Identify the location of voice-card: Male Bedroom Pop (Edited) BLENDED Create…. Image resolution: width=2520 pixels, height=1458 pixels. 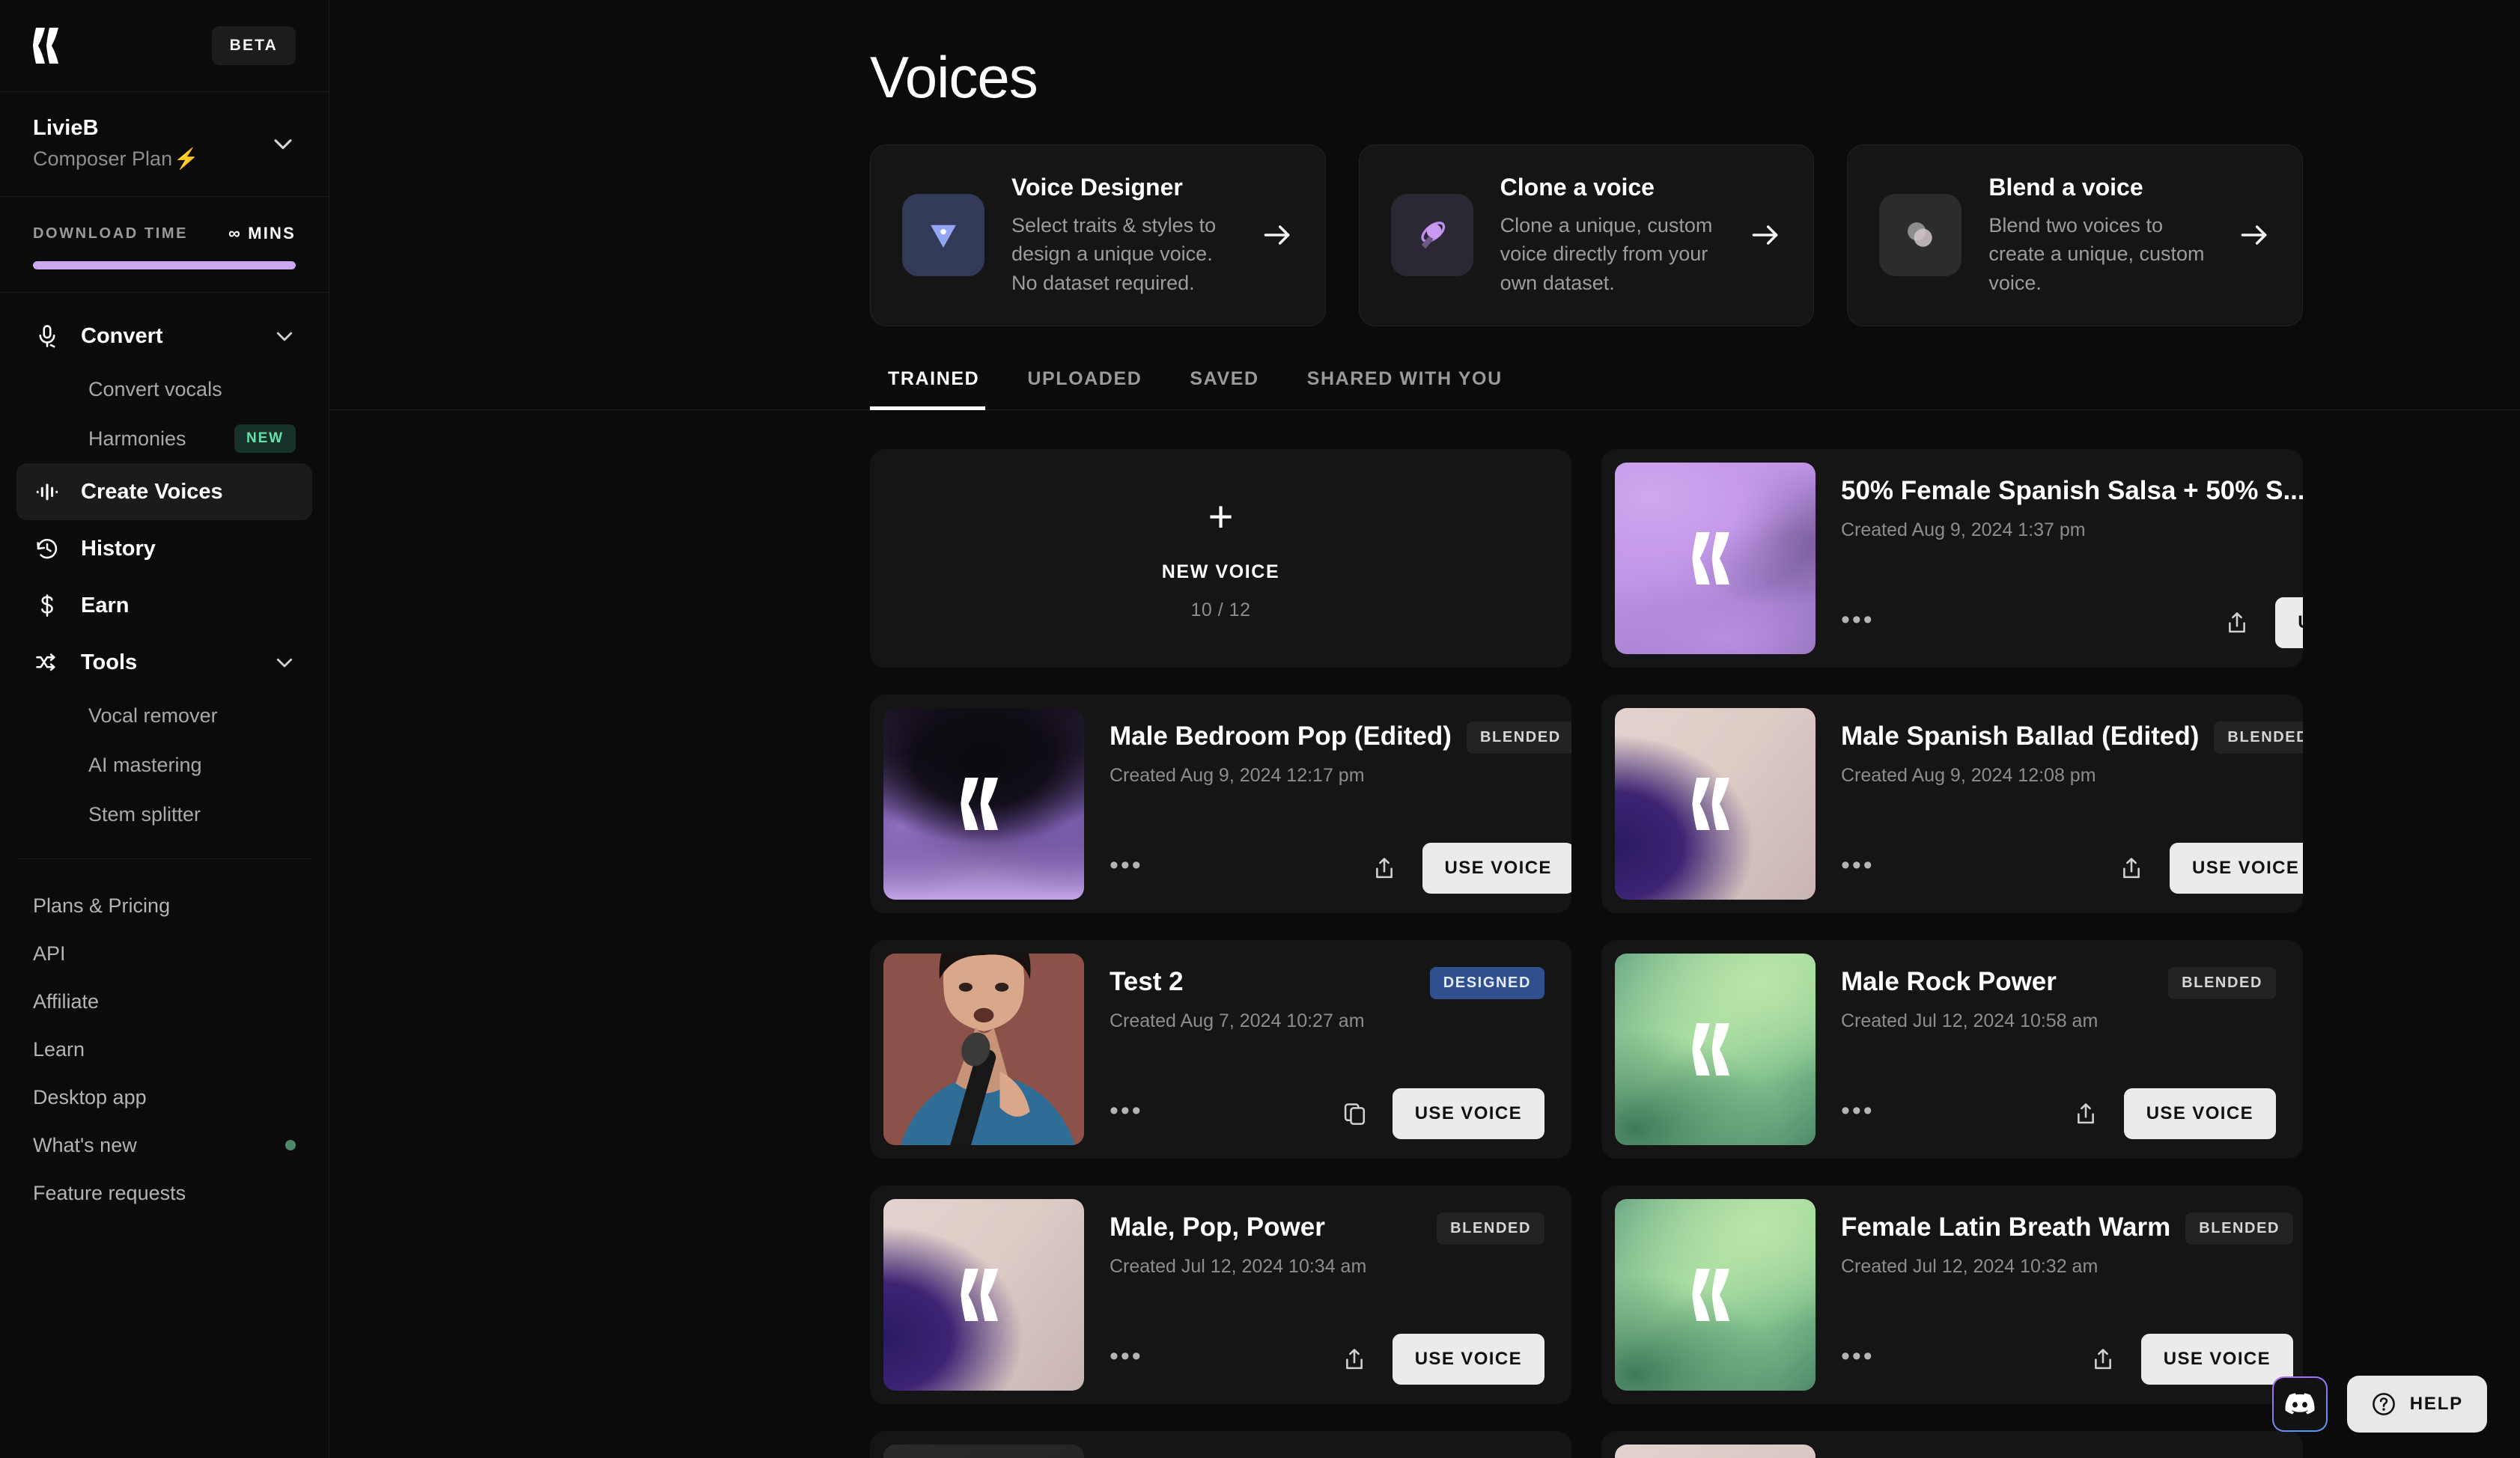
(1220, 804).